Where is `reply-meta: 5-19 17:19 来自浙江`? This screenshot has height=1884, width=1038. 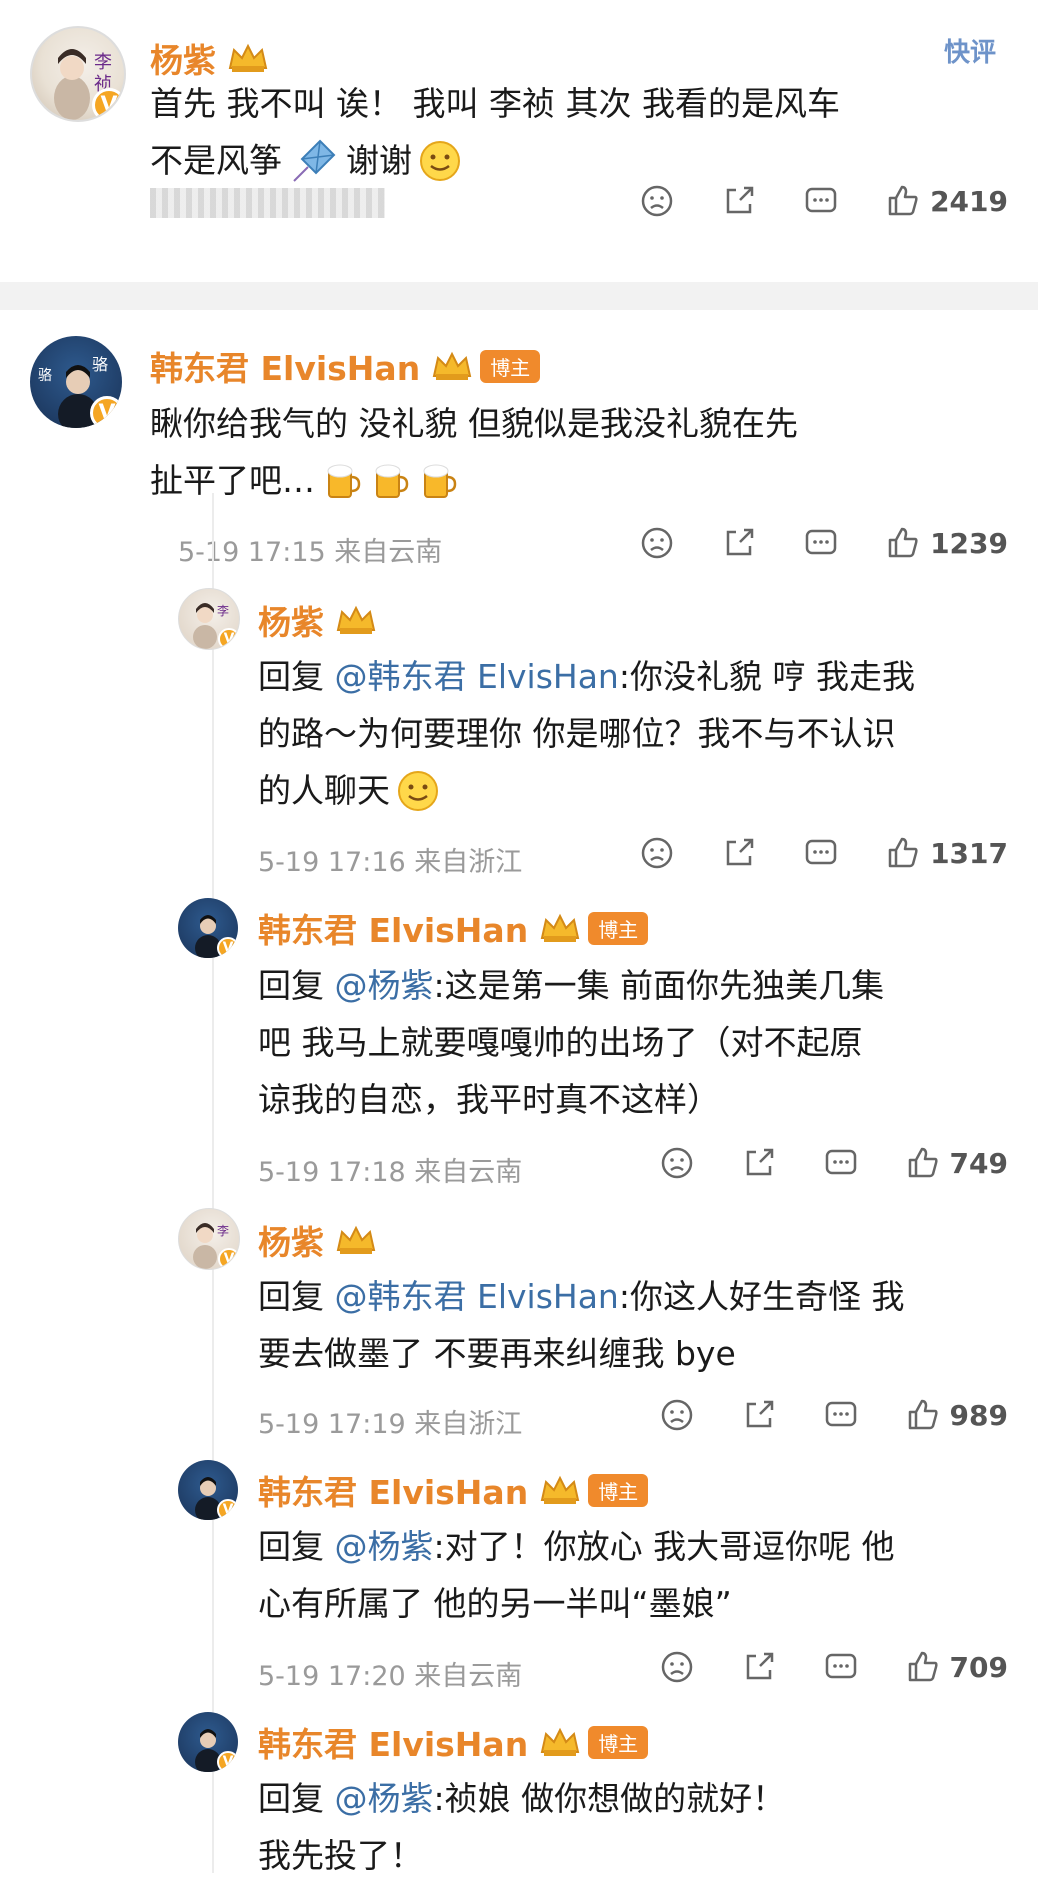
reply-meta: 5-19 17:19 来自浙江 is located at coordinates (390, 1424).